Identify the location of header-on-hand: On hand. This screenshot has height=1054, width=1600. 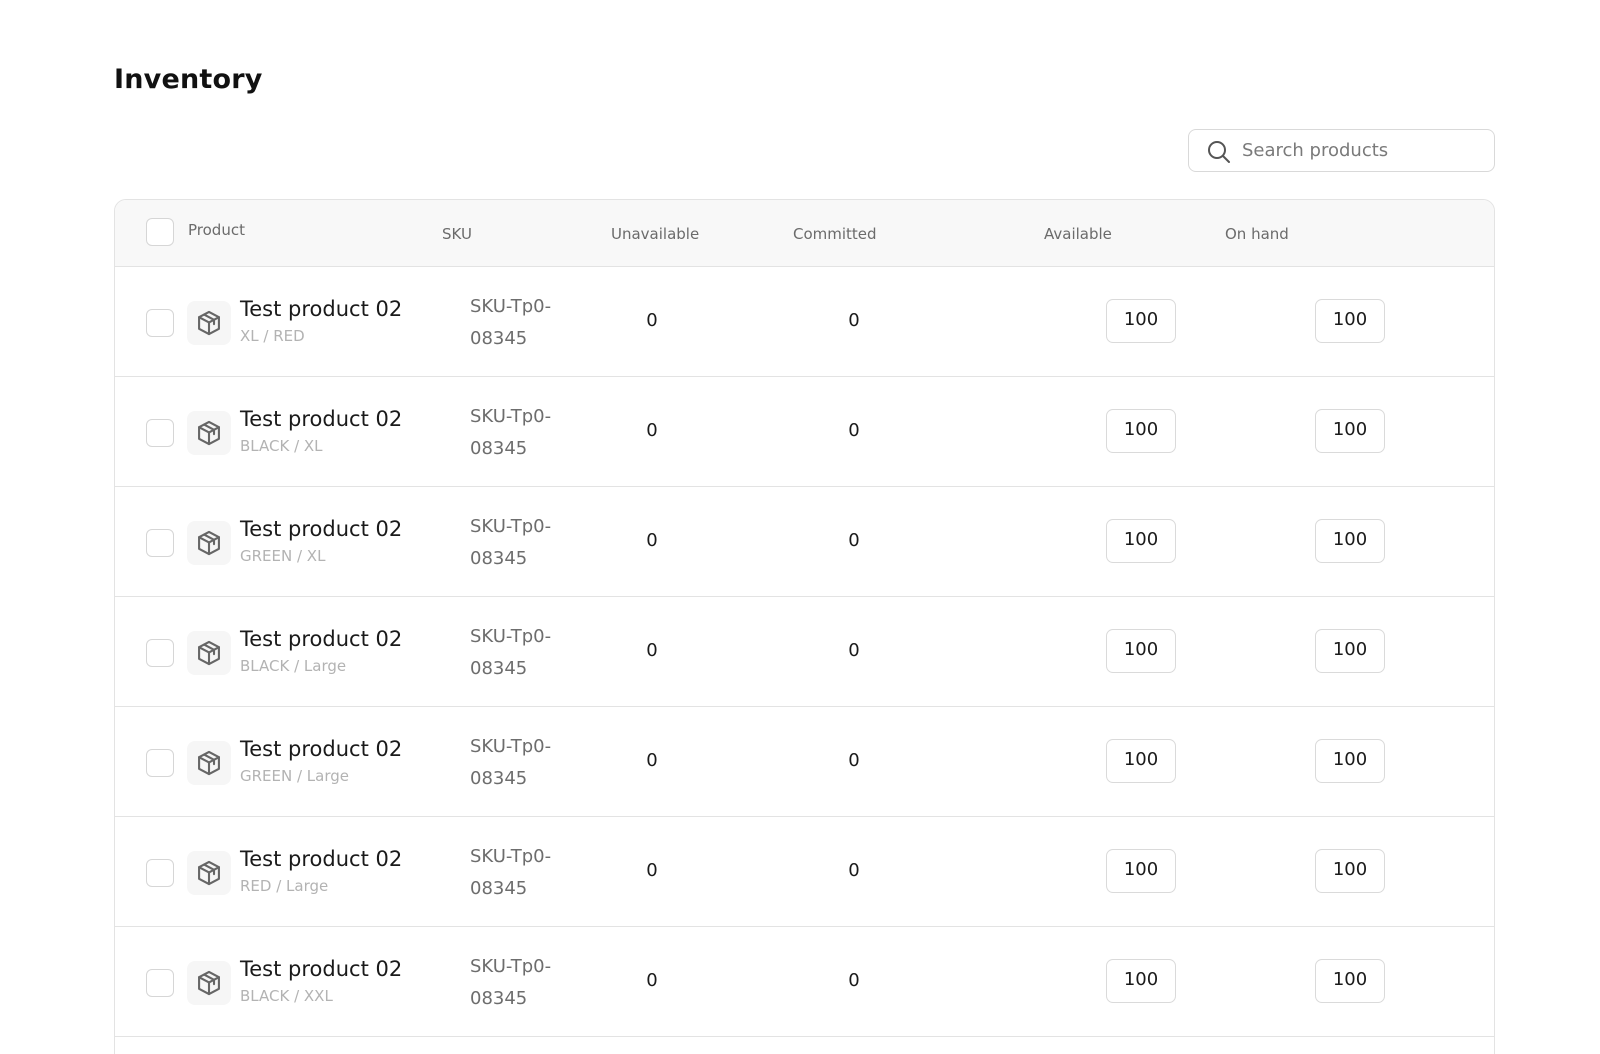
(1257, 234).